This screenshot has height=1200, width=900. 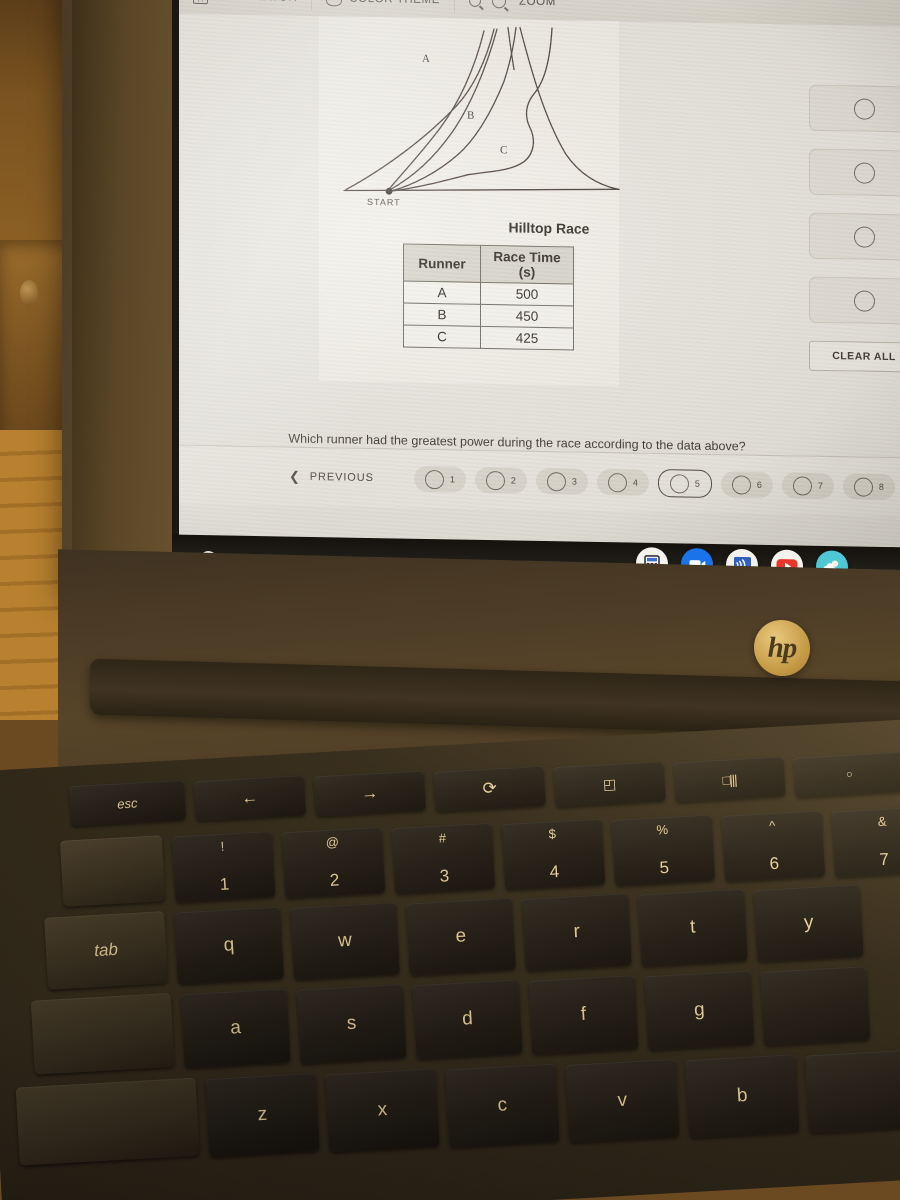 I want to click on key-2: @2, so click(x=333, y=862).